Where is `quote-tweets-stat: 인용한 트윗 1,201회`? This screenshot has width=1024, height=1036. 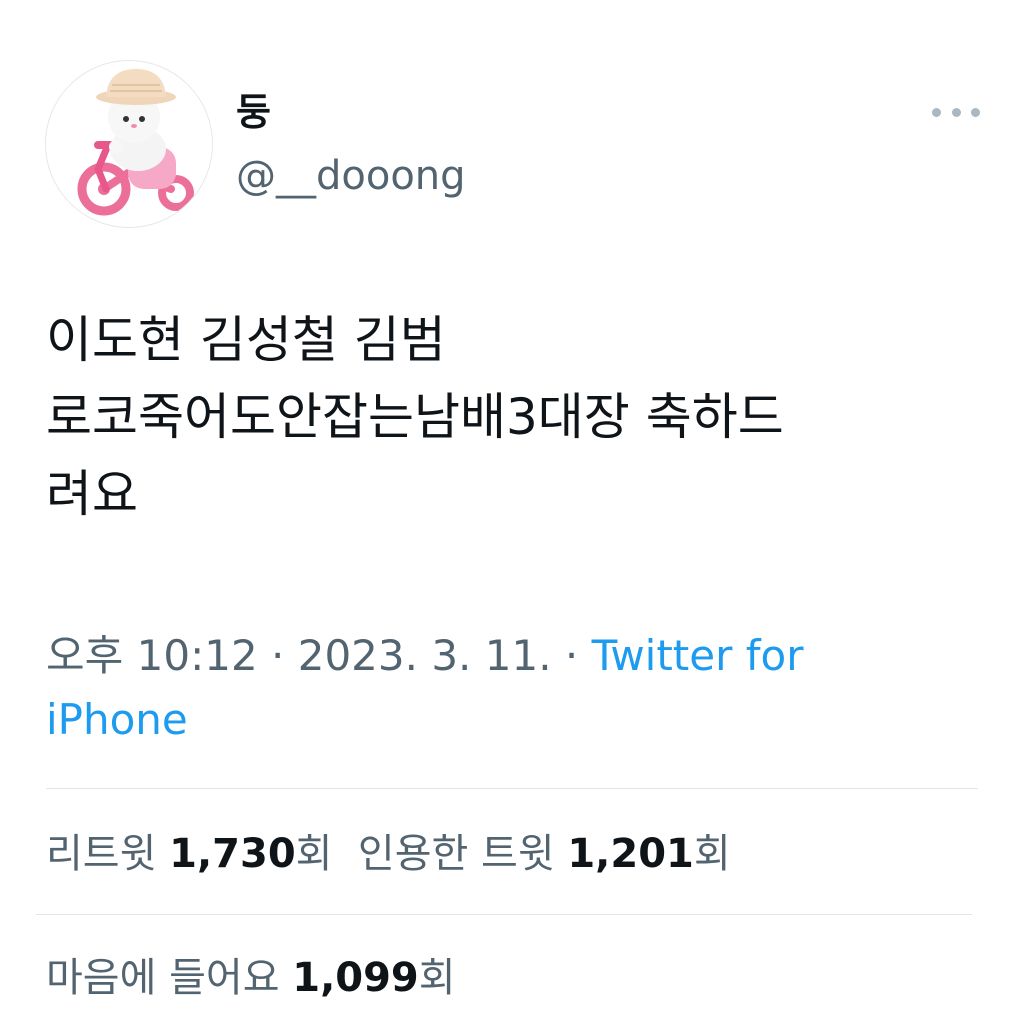 quote-tweets-stat: 인용한 트윗 1,201회 is located at coordinates (544, 854).